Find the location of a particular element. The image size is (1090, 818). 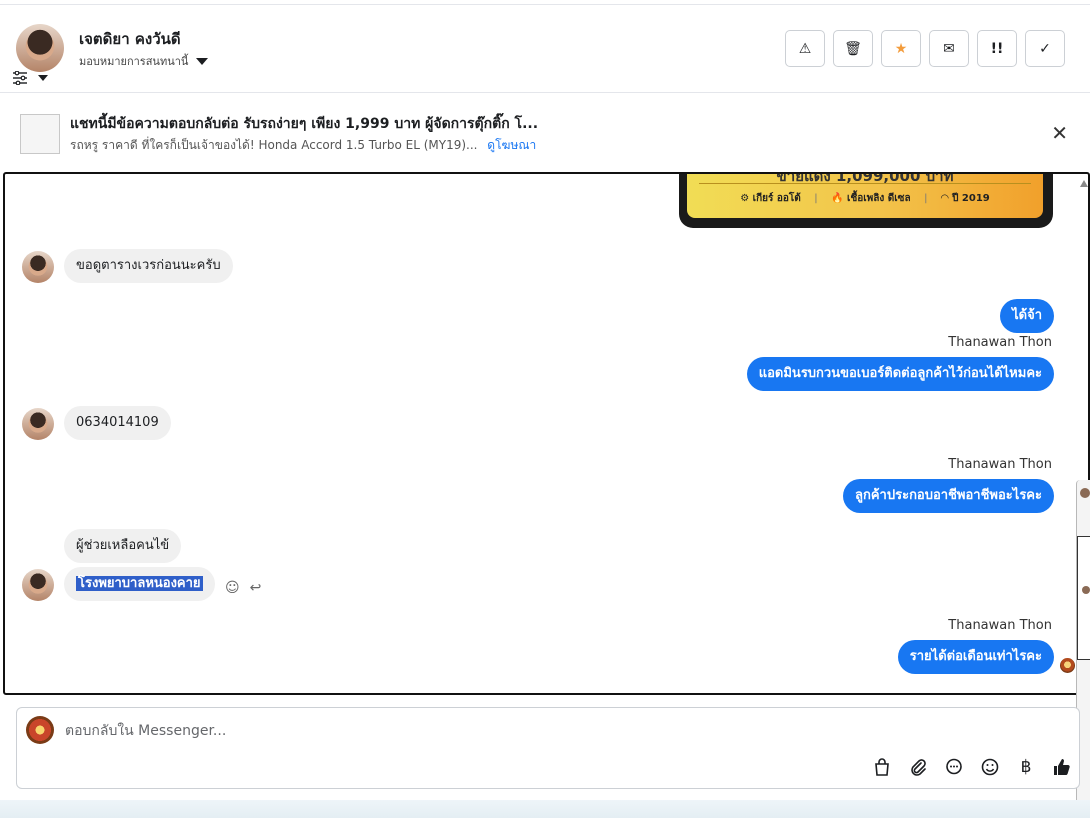

outgoing-message: ได้จ้า is located at coordinates (1027, 316).